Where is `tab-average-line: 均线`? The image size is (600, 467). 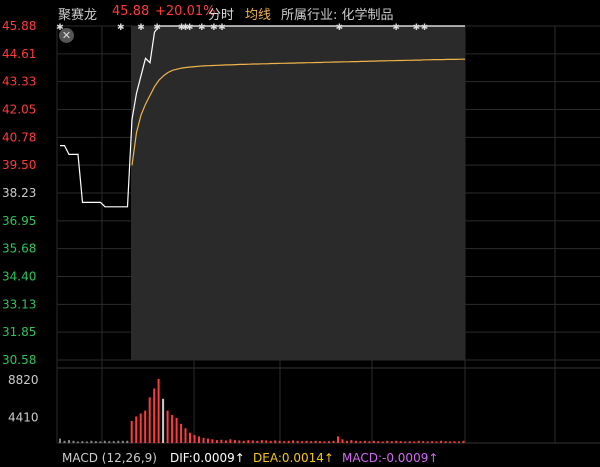 tab-average-line: 均线 is located at coordinates (258, 13).